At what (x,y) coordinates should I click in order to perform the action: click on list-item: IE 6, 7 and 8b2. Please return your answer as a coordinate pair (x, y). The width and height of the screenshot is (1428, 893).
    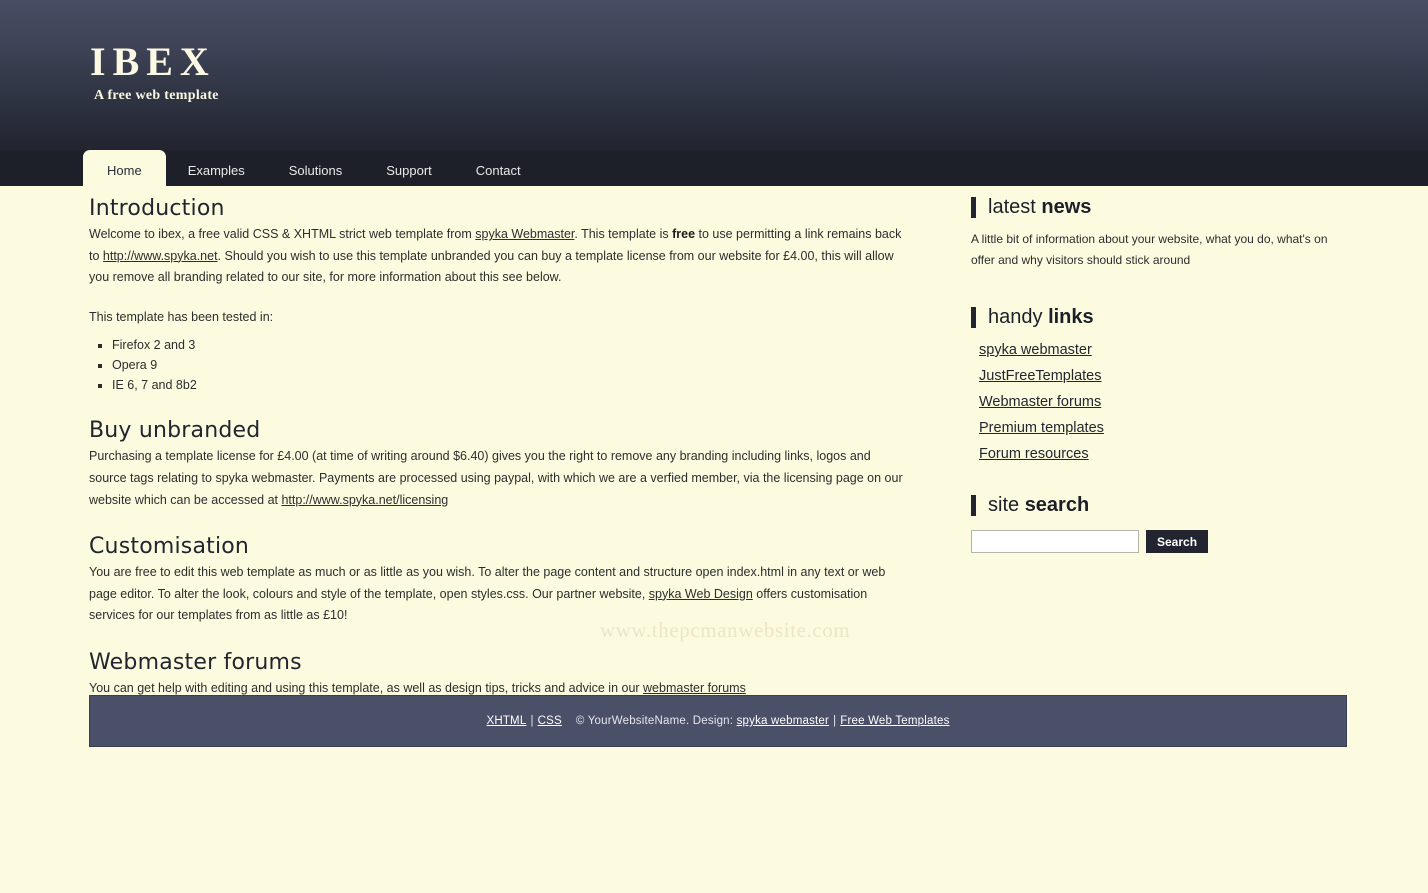
    Looking at the image, I should click on (510, 385).